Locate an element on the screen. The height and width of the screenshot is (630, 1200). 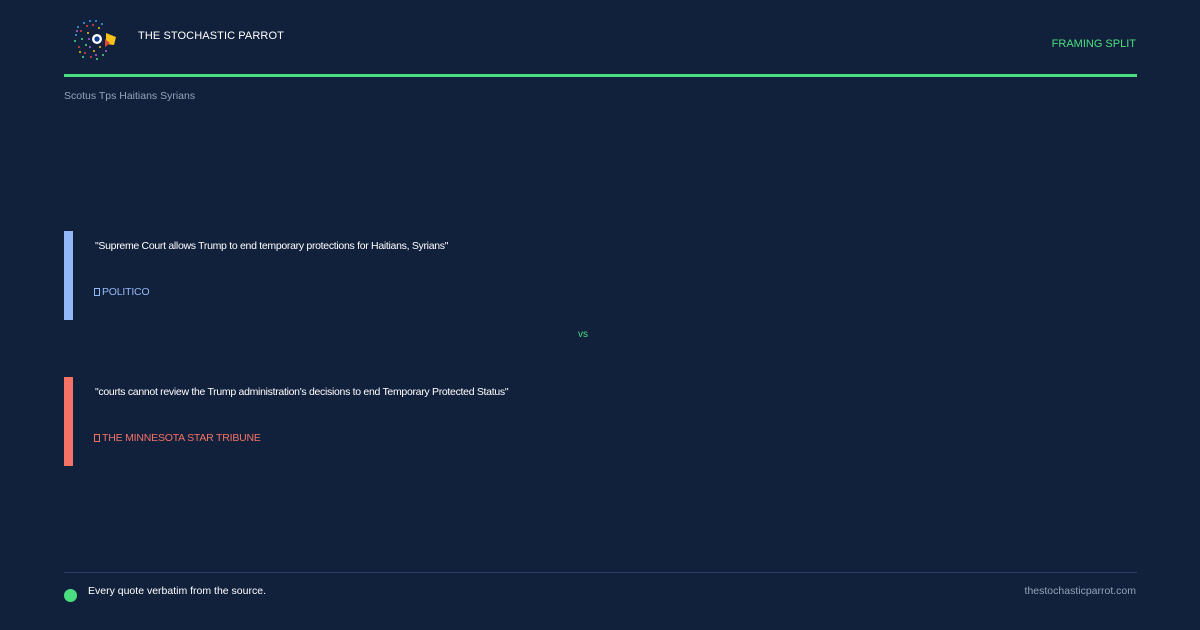
parrot-logo-icon is located at coordinates (95, 40).